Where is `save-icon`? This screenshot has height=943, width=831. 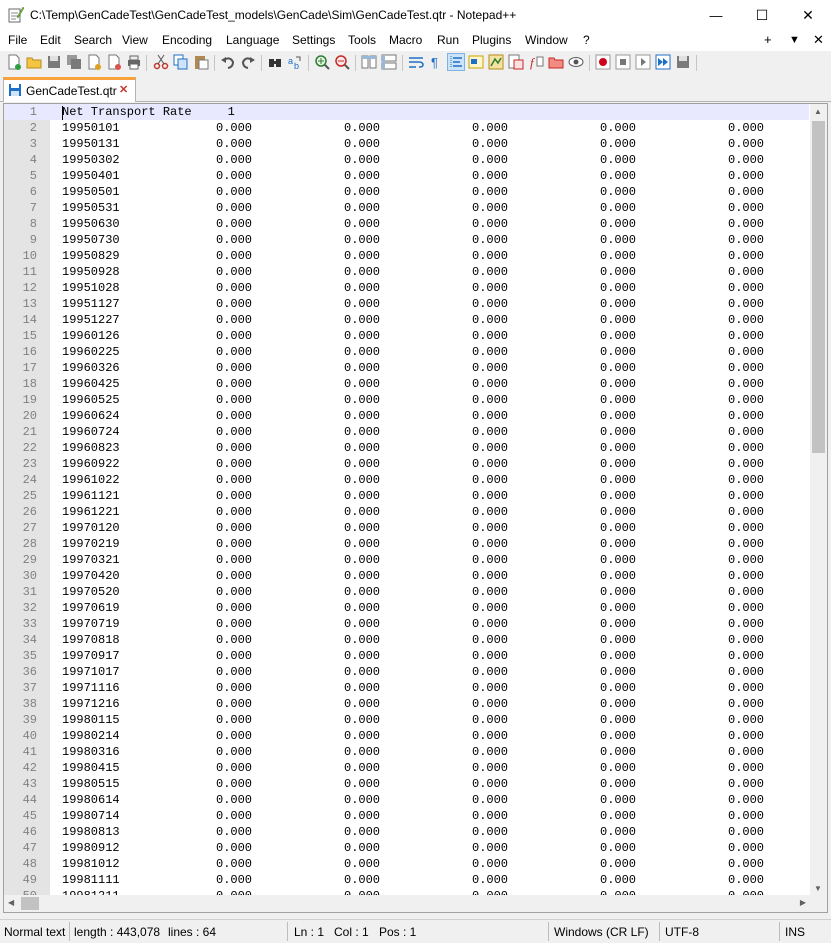 save-icon is located at coordinates (54, 62).